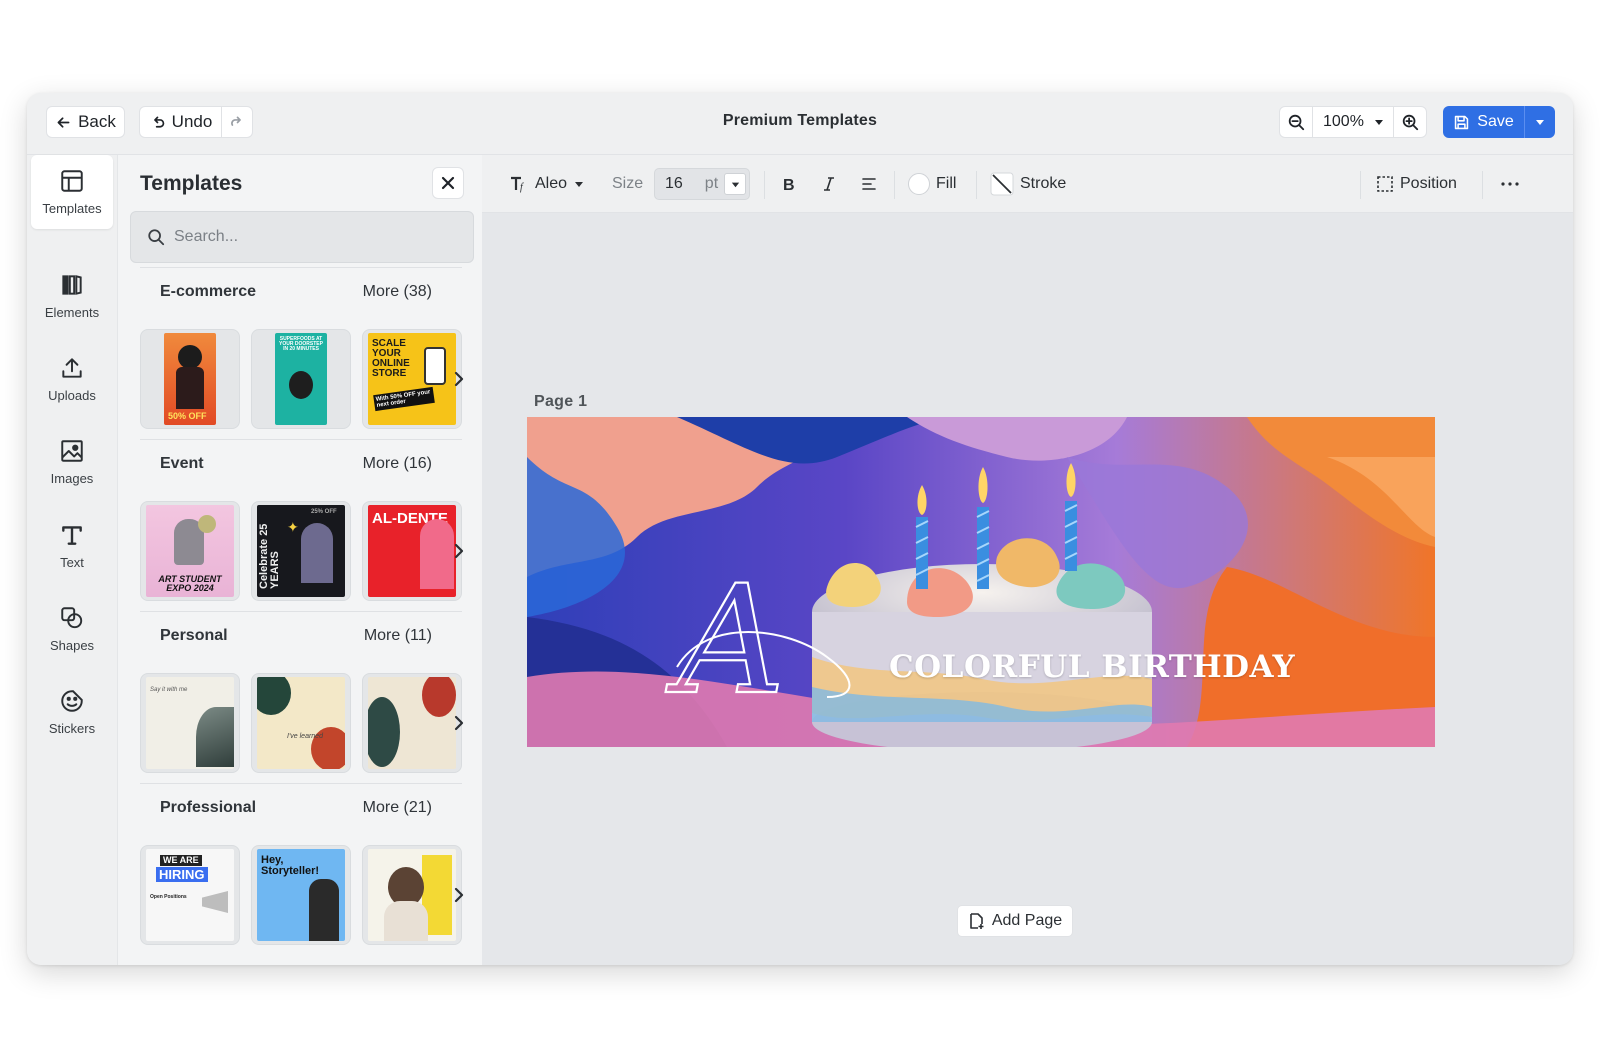 The height and width of the screenshot is (1059, 1600). What do you see at coordinates (190, 551) in the screenshot?
I see `template-thumb: ART STUDENT EXPO 2024` at bounding box center [190, 551].